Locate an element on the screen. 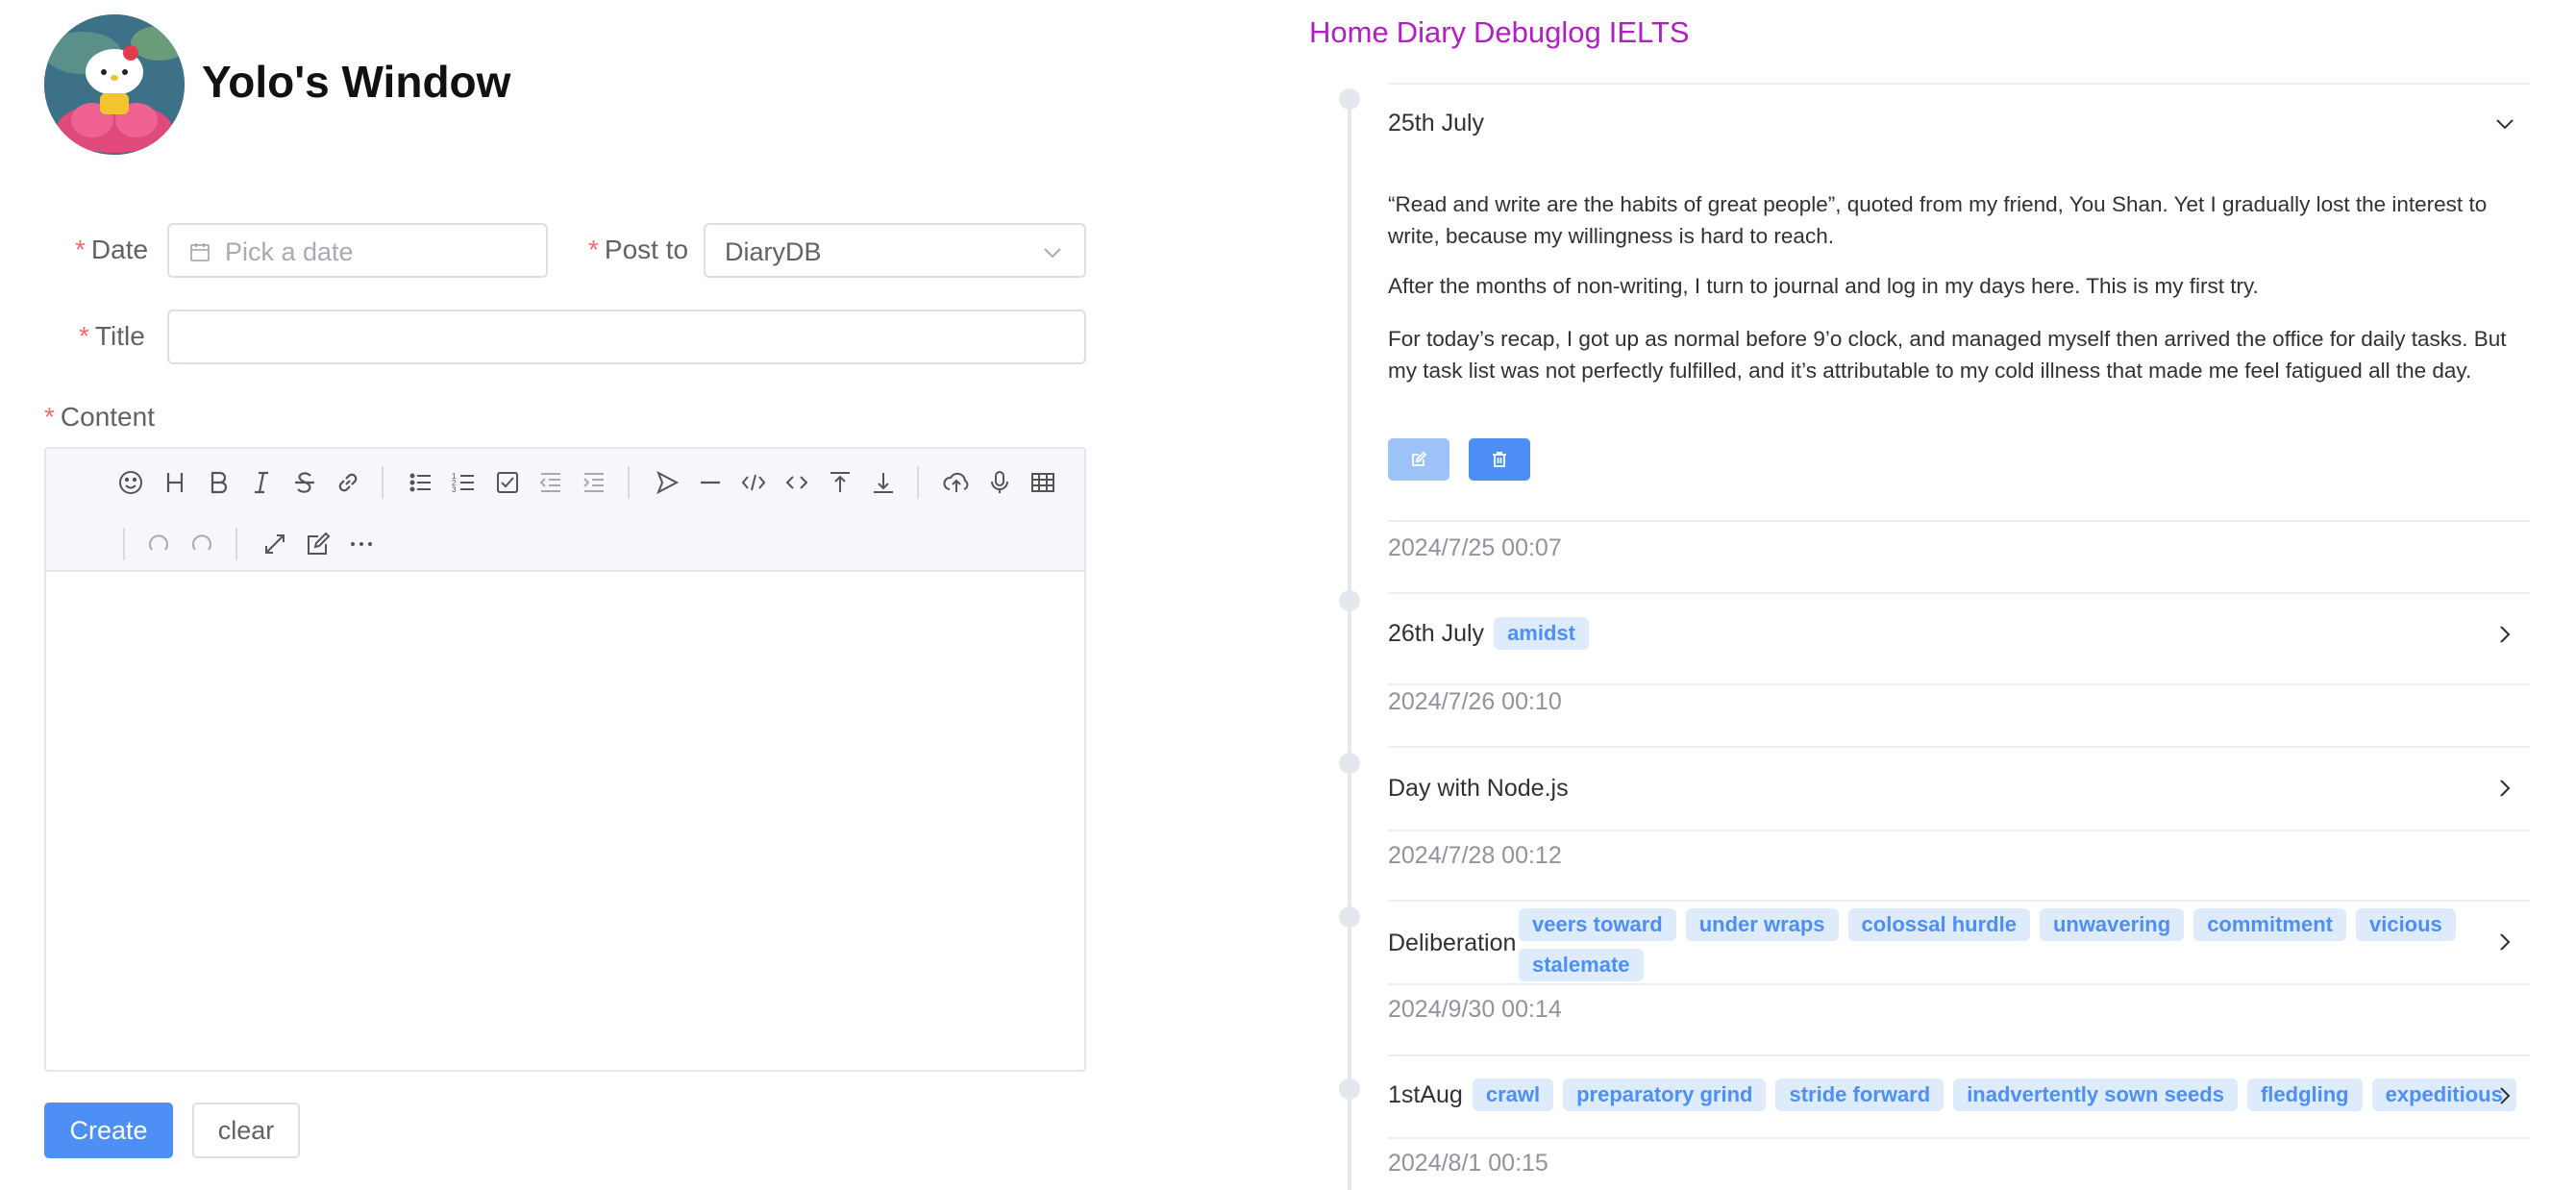  fullscreen-icon is located at coordinates (275, 544).